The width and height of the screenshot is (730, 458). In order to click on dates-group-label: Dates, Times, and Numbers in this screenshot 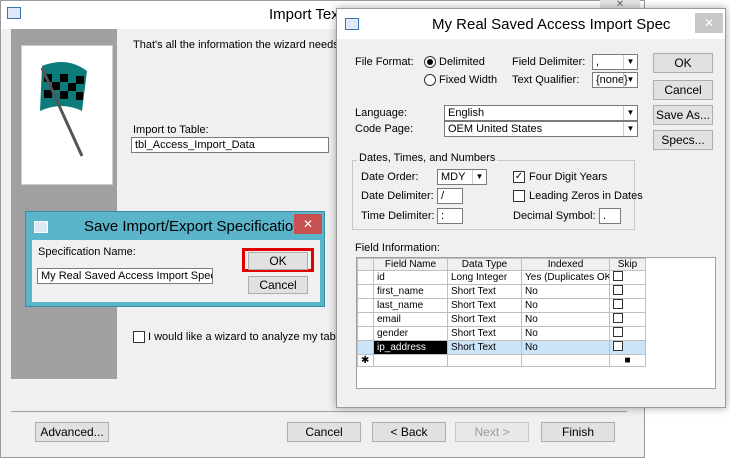, I will do `click(427, 158)`.